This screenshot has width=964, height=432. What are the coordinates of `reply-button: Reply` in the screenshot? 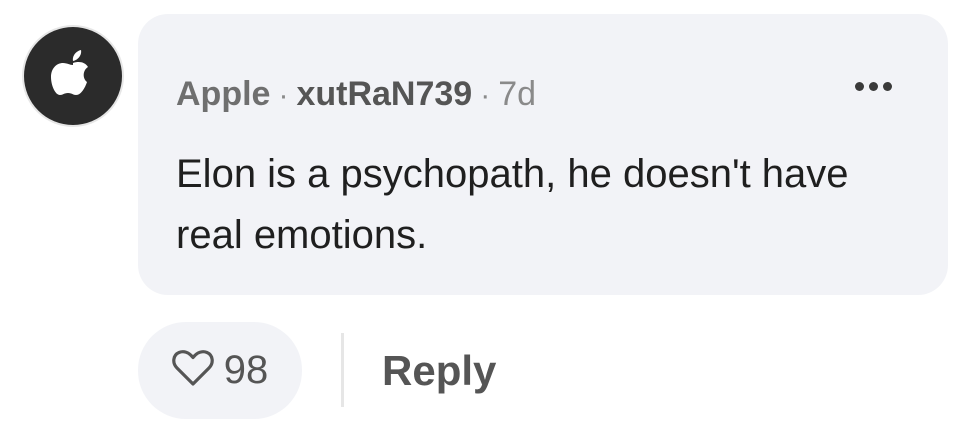 It's located at (439, 371).